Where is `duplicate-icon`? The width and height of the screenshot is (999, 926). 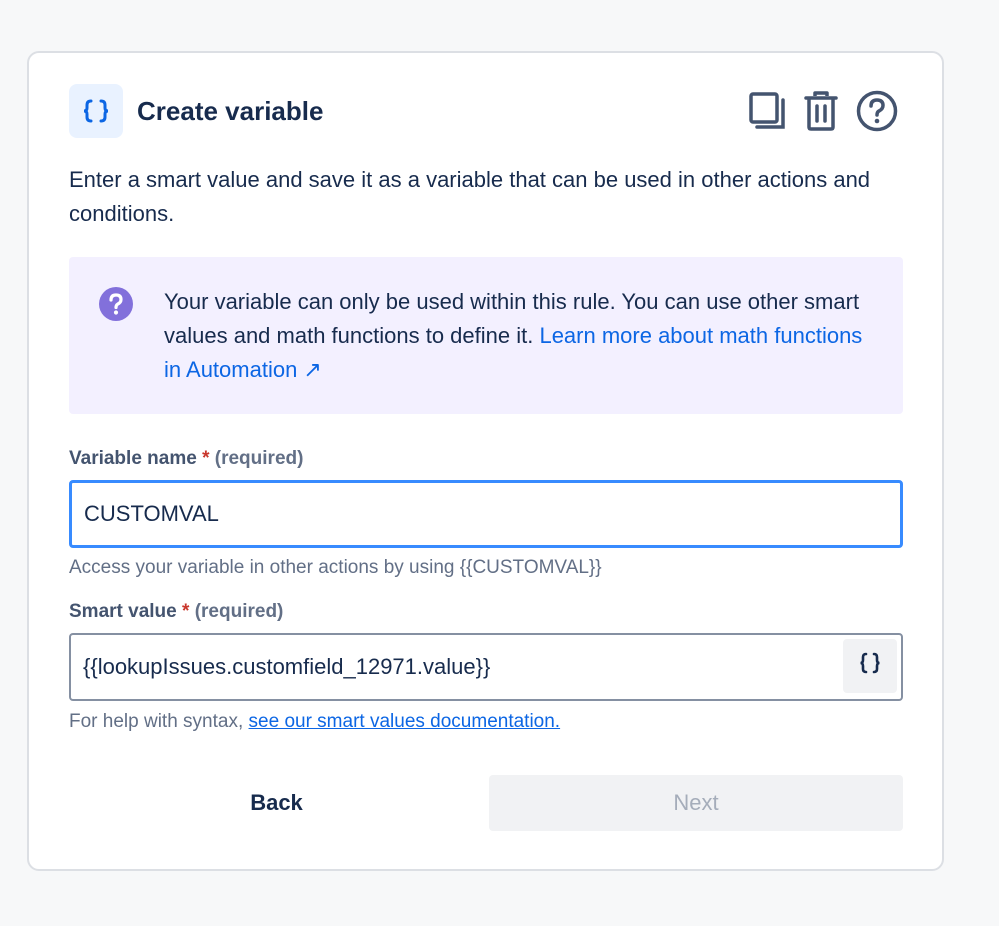 duplicate-icon is located at coordinates (767, 111).